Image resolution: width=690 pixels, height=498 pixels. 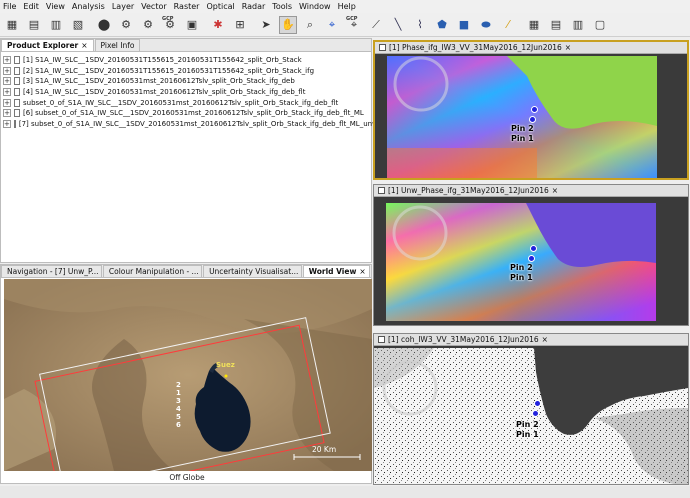 I want to click on menu-file: File, so click(x=9, y=6).